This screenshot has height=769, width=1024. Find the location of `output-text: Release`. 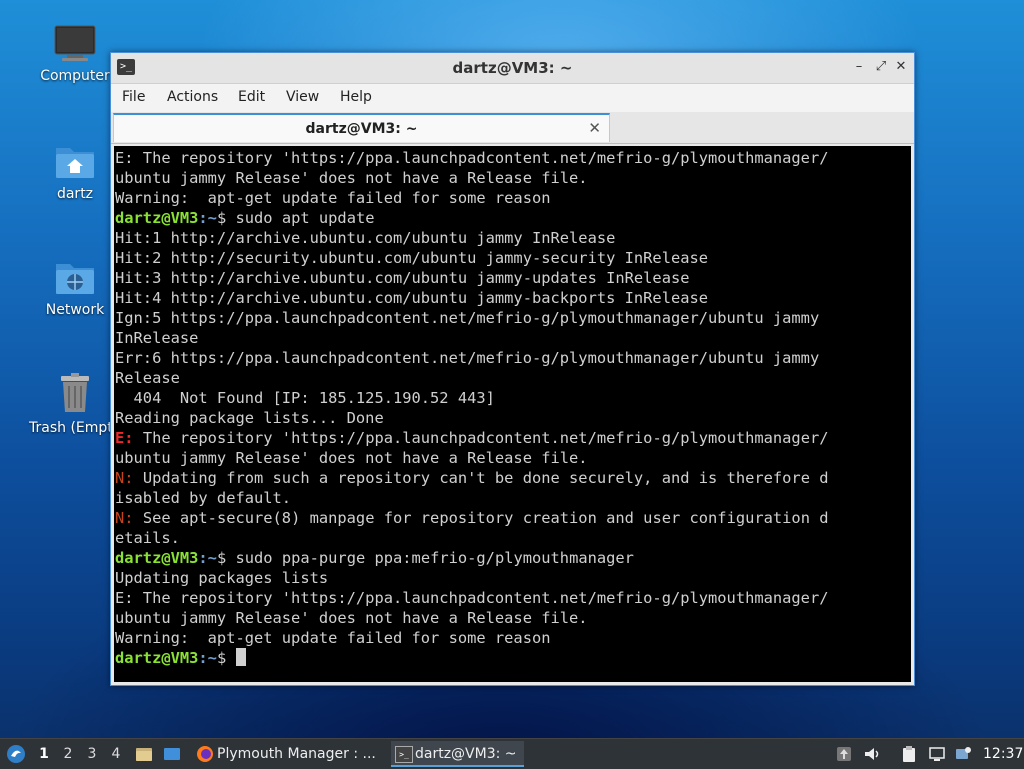

output-text: Release is located at coordinates (147, 378).